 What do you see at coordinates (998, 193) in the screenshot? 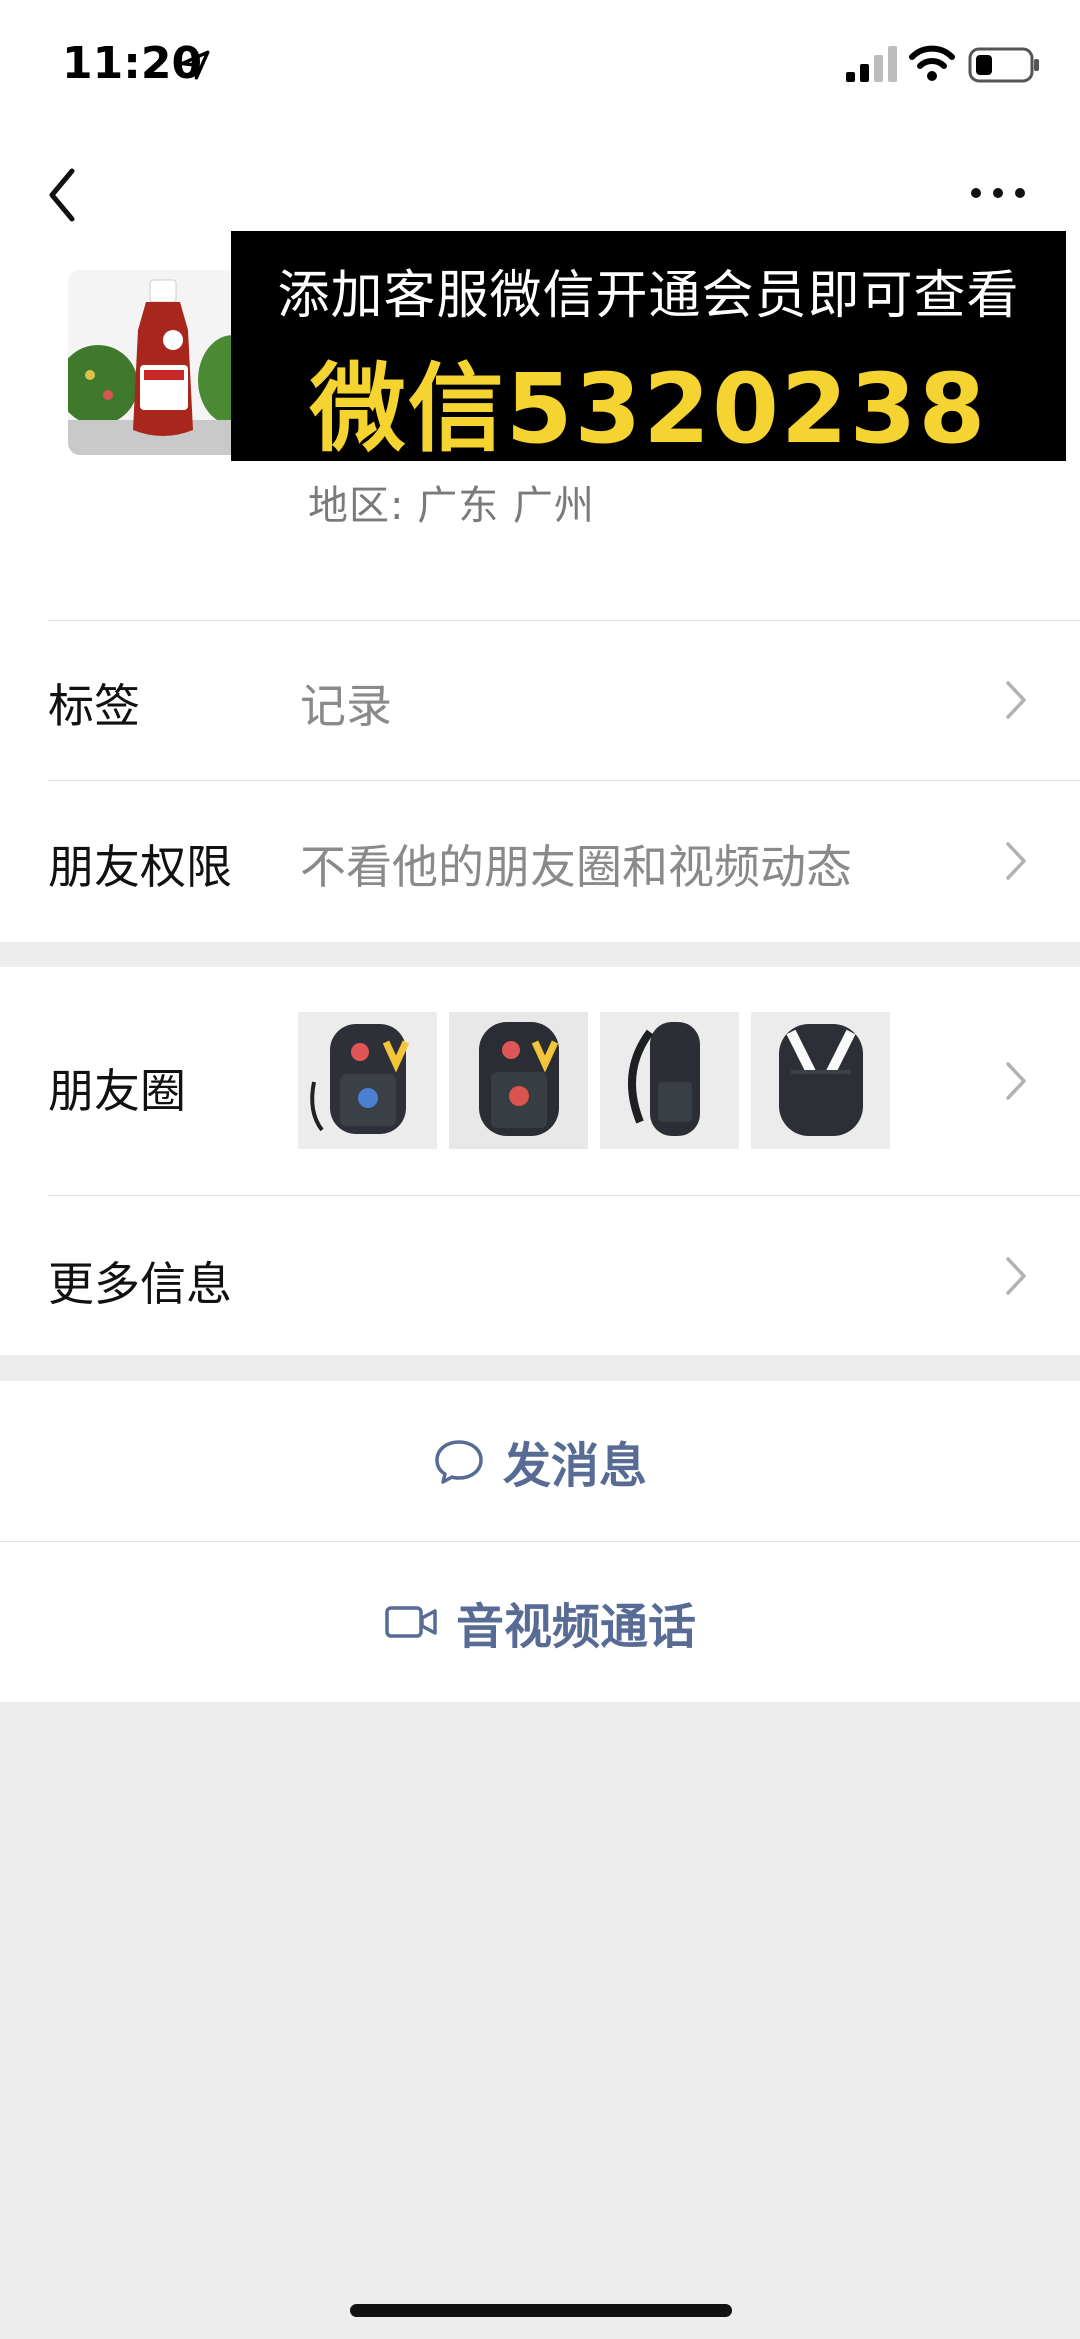
I see `more-options-icon` at bounding box center [998, 193].